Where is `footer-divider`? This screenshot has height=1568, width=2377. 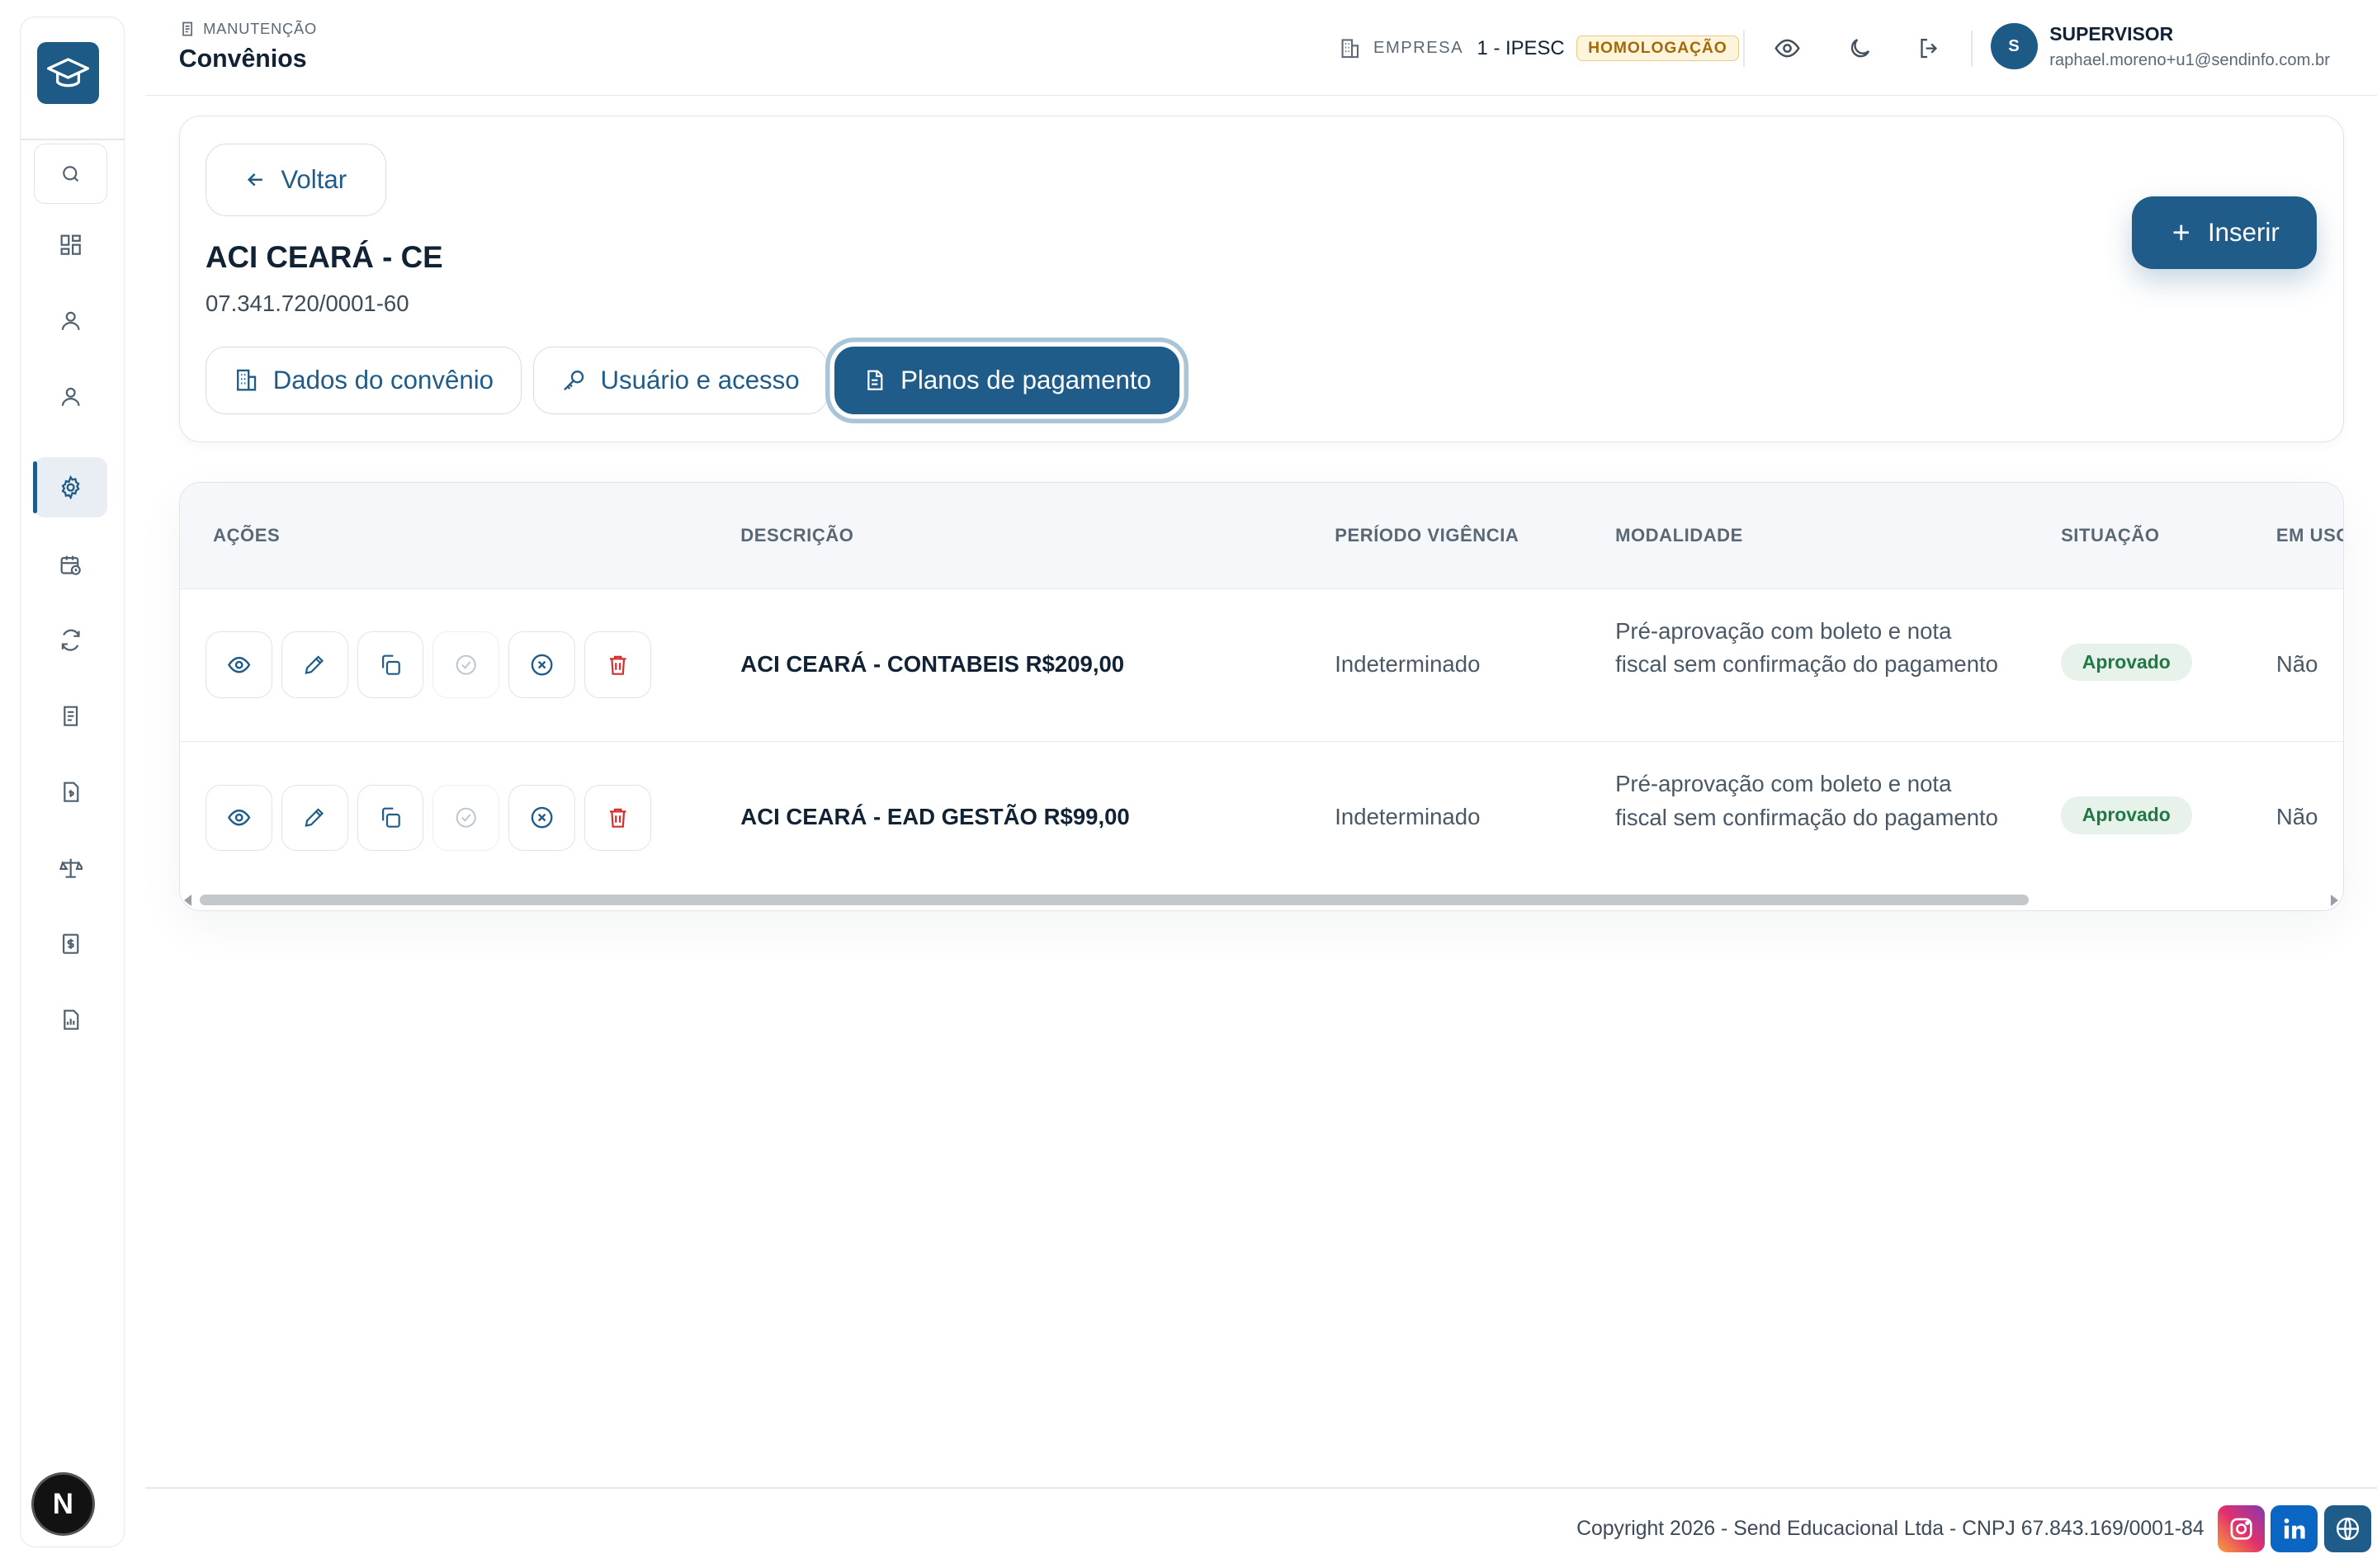 footer-divider is located at coordinates (1261, 1487).